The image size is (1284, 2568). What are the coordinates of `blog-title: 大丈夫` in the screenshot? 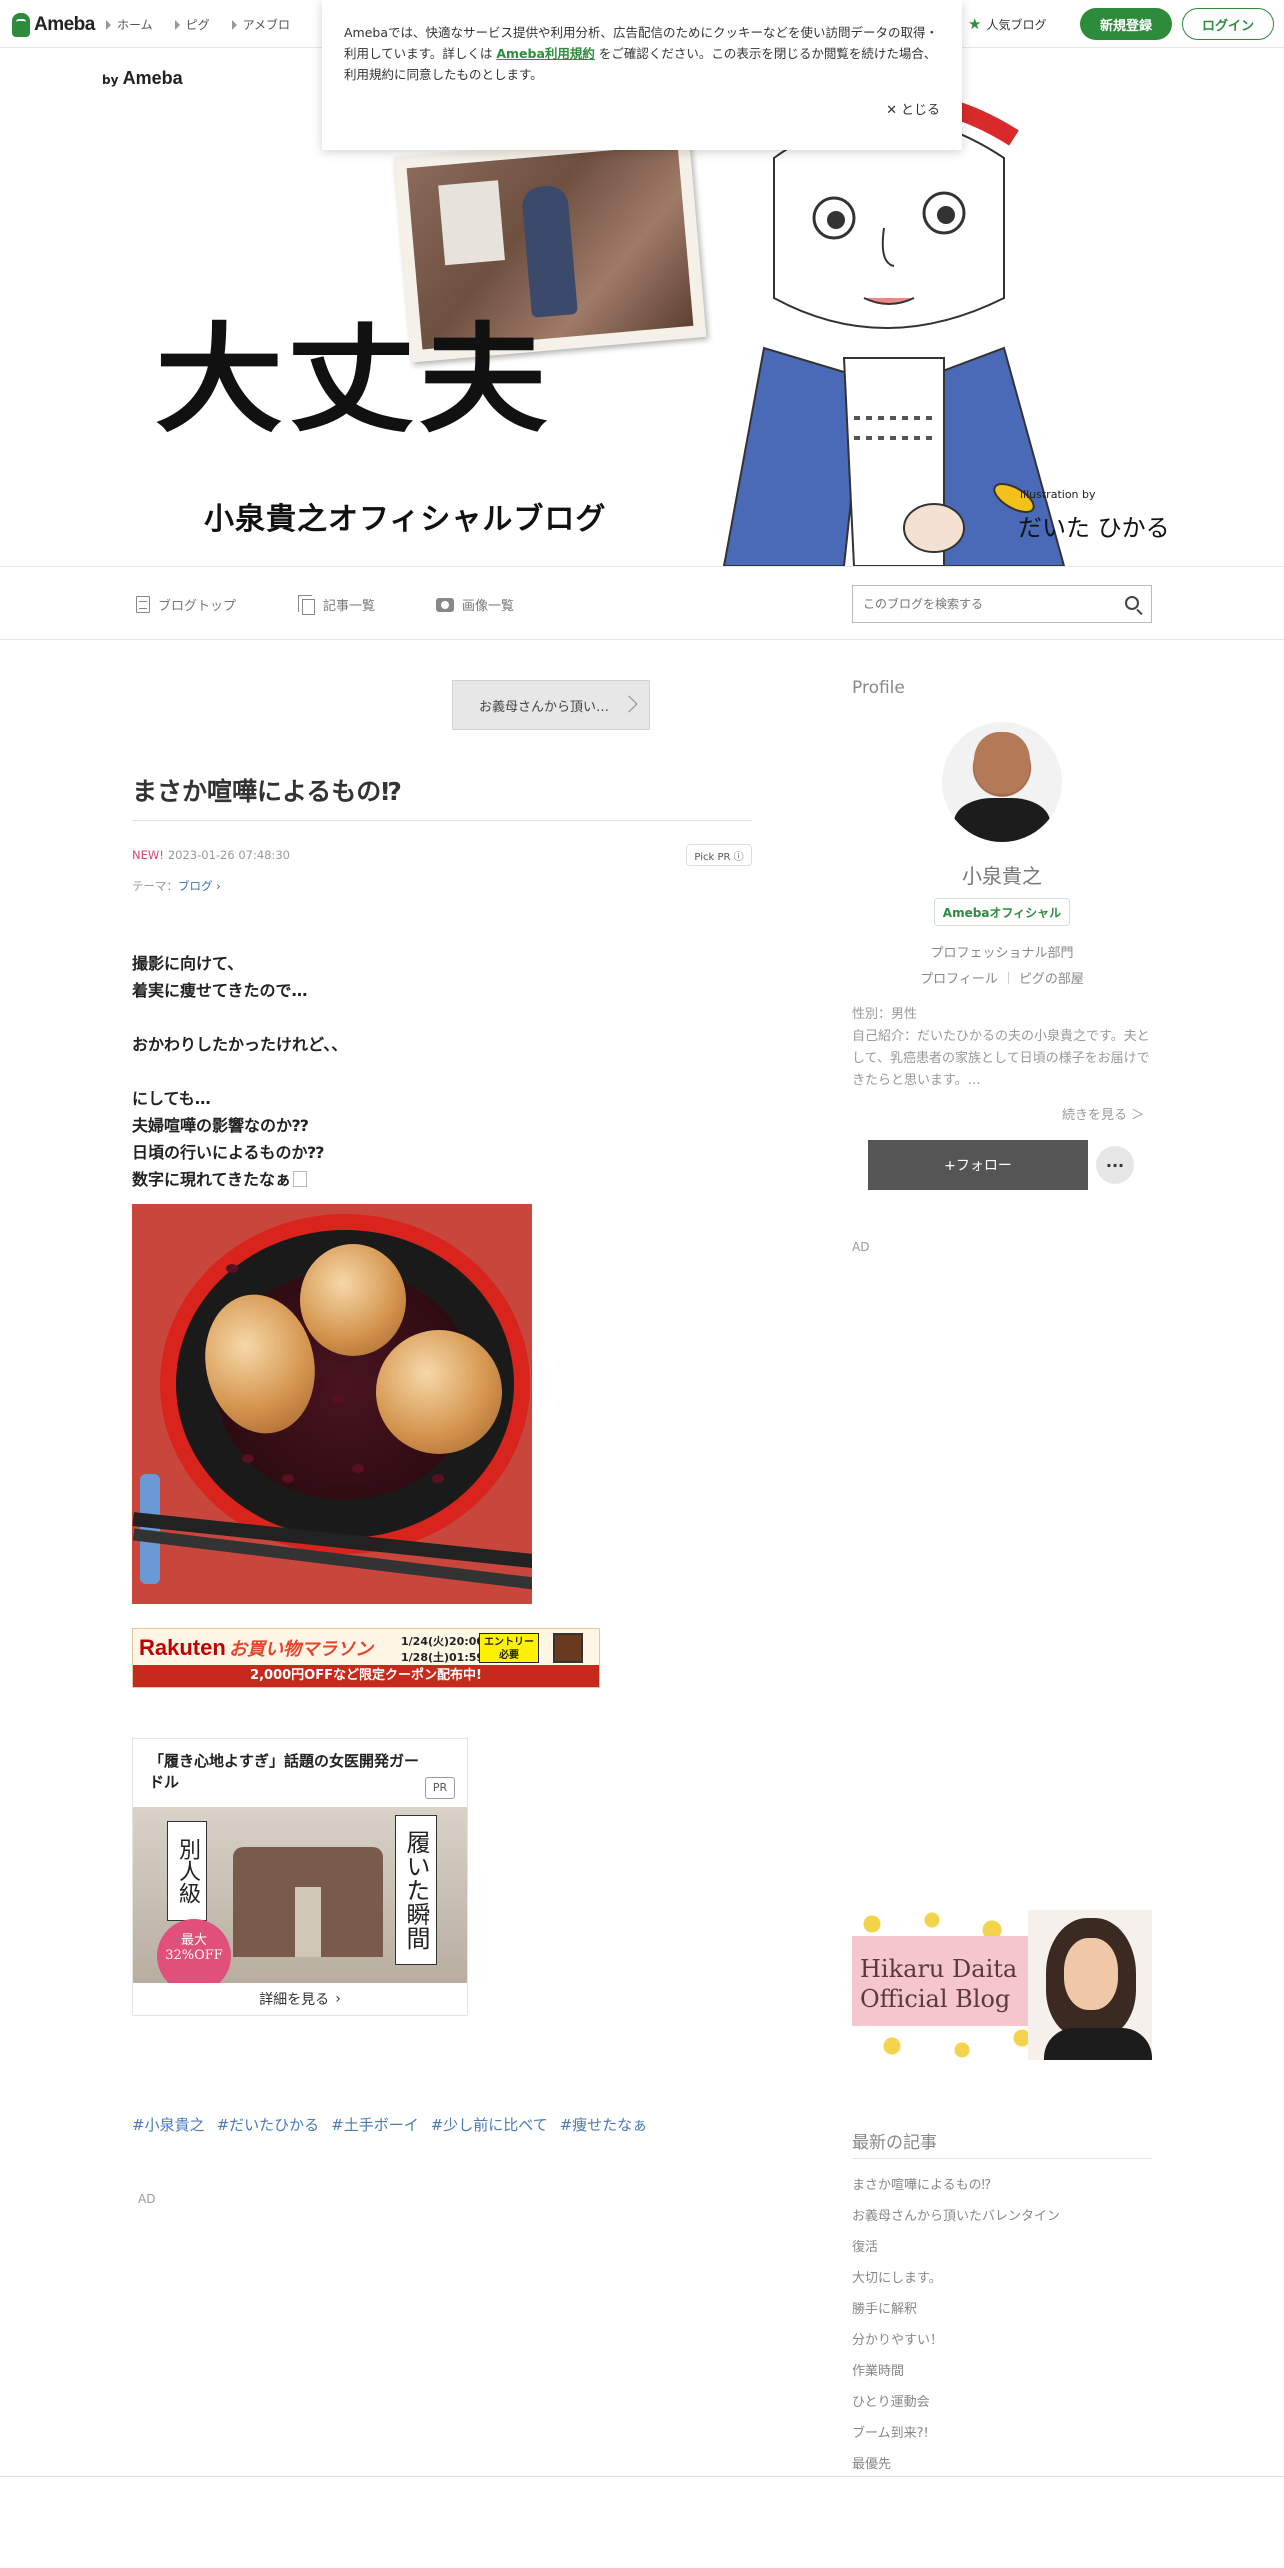 It's located at (353, 380).